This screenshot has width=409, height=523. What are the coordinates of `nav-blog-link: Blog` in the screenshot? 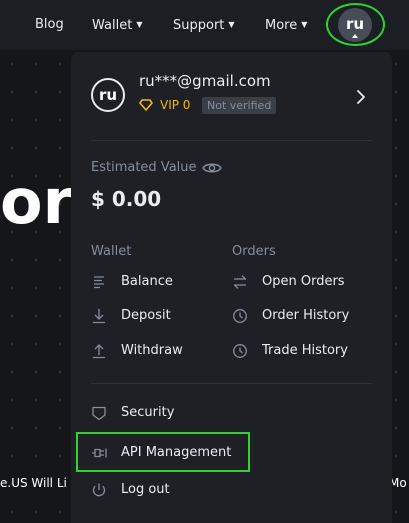 It's located at (49, 25).